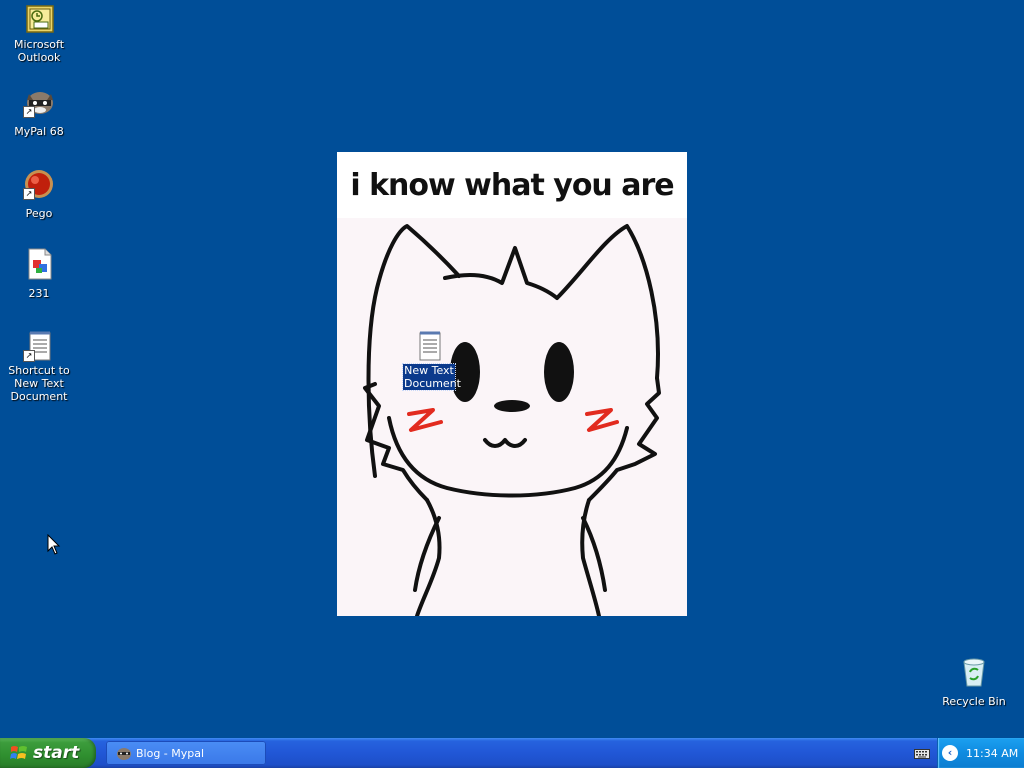  I want to click on wallpaper-banner: i know what you are, so click(512, 185).